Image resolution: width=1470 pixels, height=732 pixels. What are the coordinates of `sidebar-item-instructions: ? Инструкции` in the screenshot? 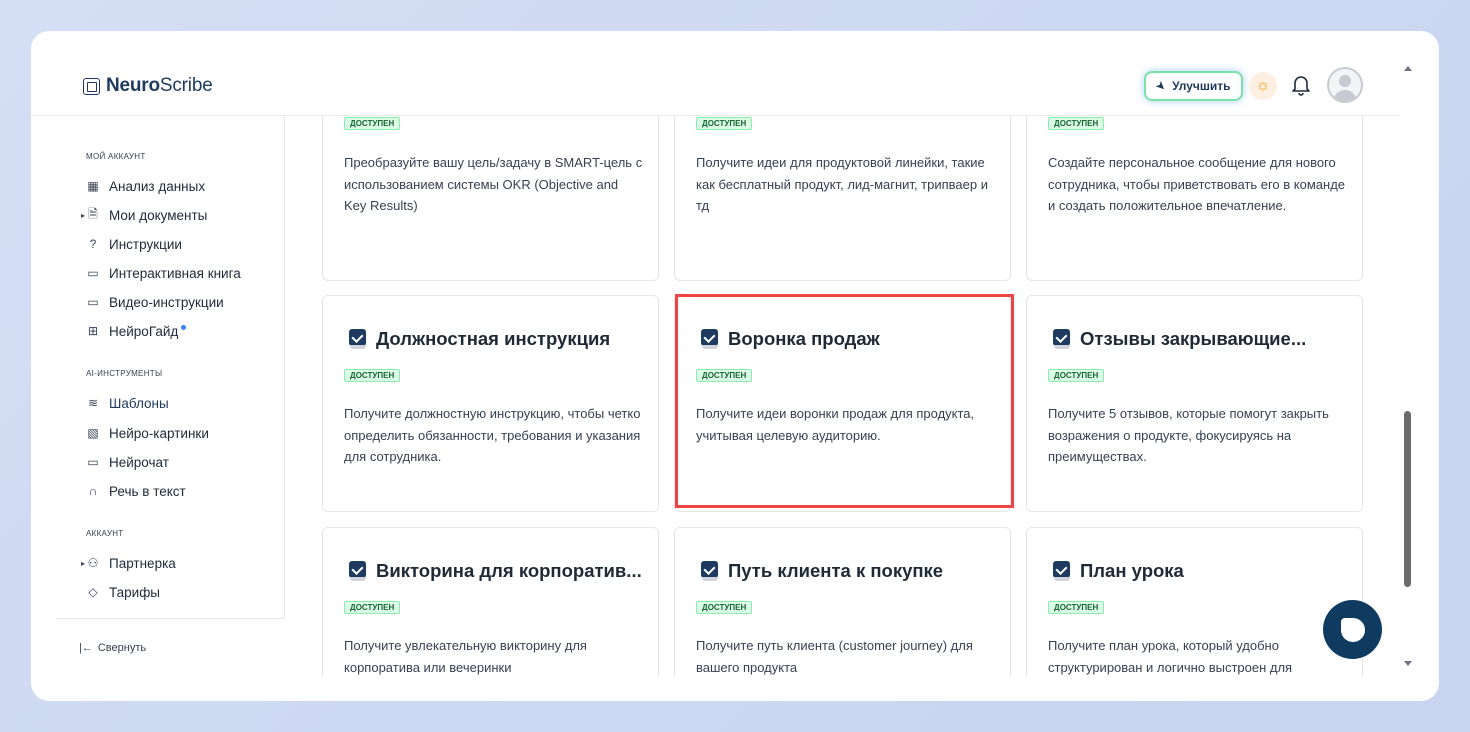 It's located at (134, 244).